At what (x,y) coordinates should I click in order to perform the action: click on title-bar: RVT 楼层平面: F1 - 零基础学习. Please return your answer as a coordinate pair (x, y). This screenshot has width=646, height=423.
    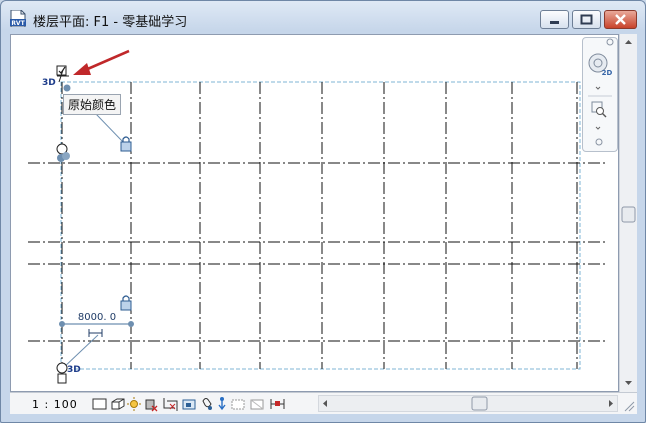
    Looking at the image, I should click on (323, 17).